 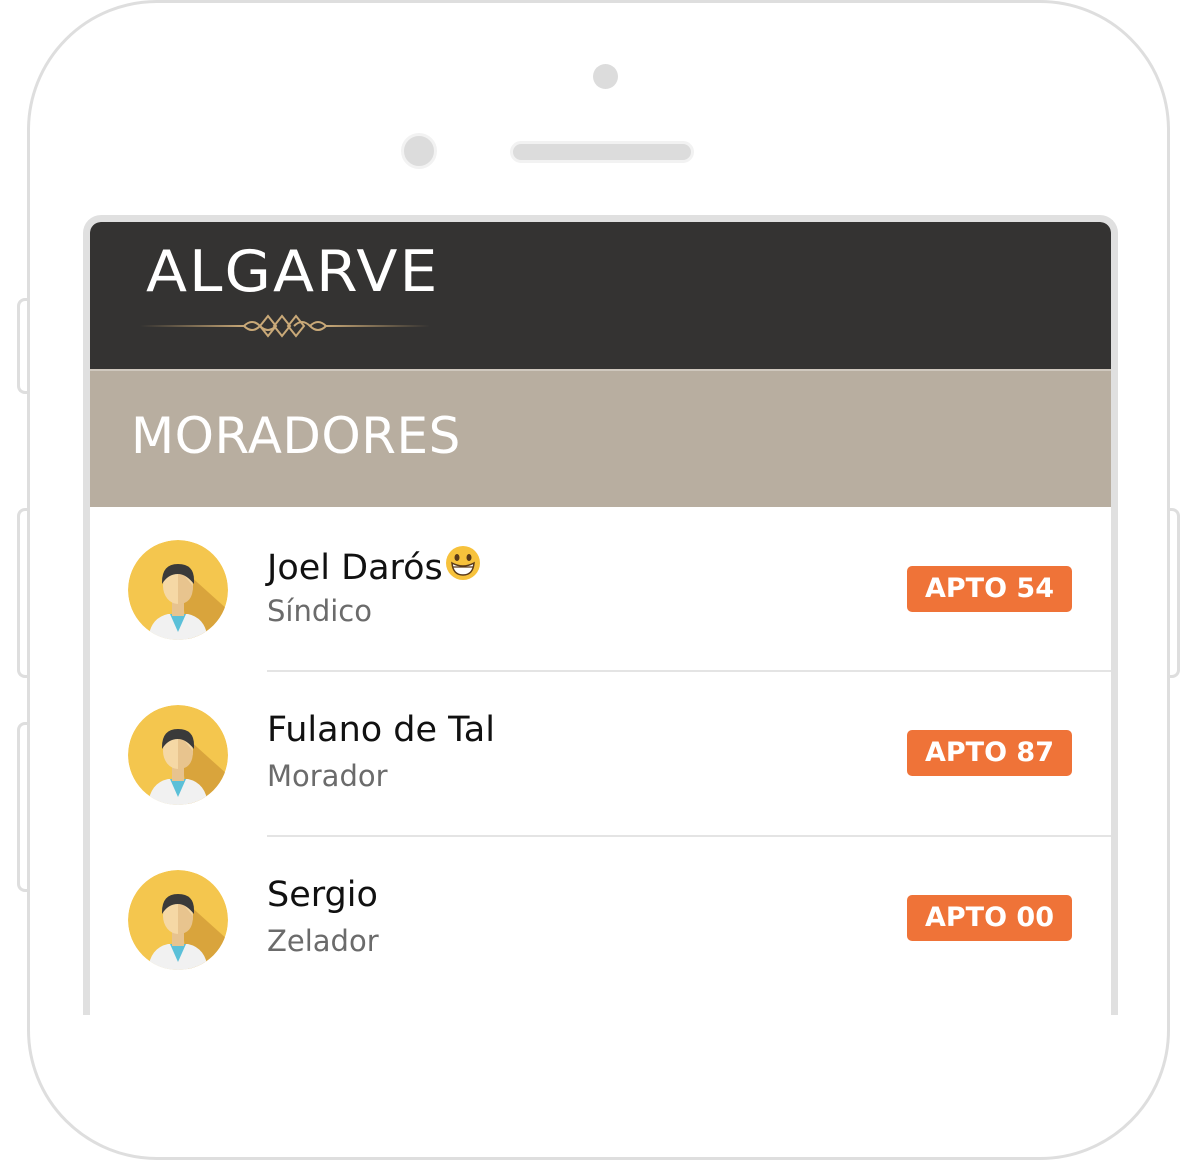 What do you see at coordinates (285, 326) in the screenshot?
I see `ornament-icon` at bounding box center [285, 326].